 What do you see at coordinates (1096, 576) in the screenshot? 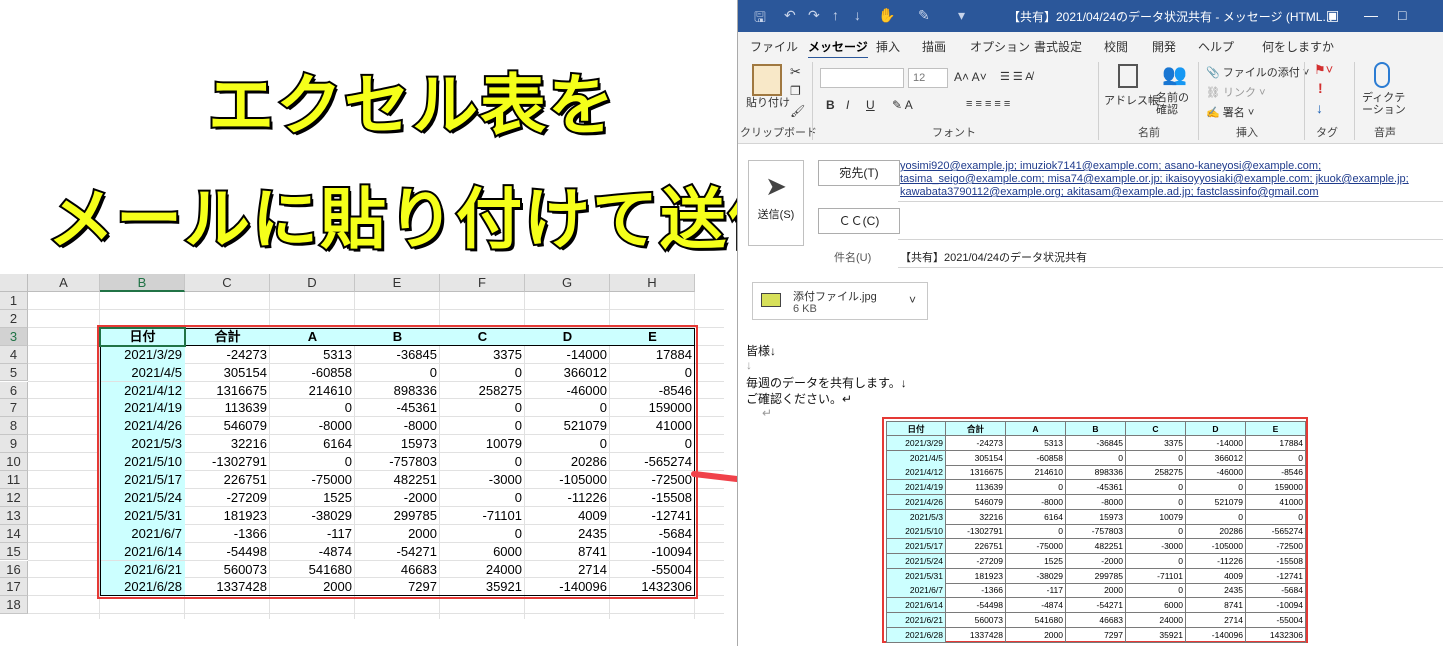
I see `pasted-cell: 299785` at bounding box center [1096, 576].